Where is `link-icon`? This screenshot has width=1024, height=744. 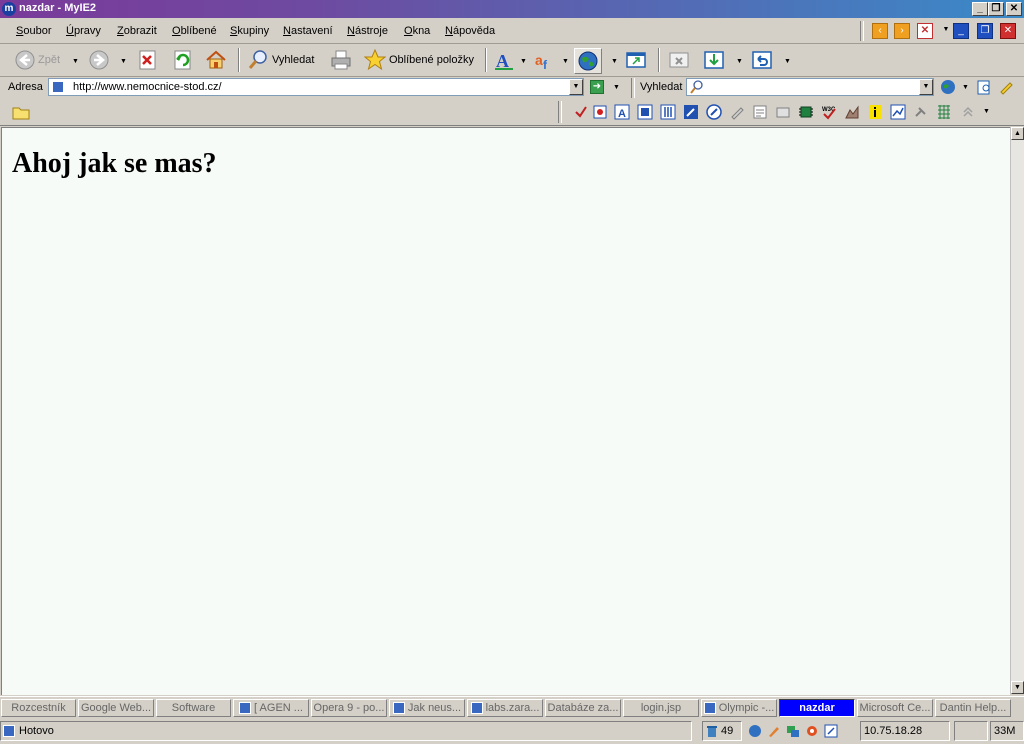 link-icon is located at coordinates (921, 112).